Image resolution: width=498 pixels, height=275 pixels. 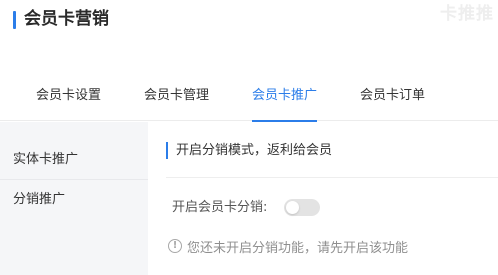 What do you see at coordinates (14, 20) in the screenshot?
I see `title-accent-bar` at bounding box center [14, 20].